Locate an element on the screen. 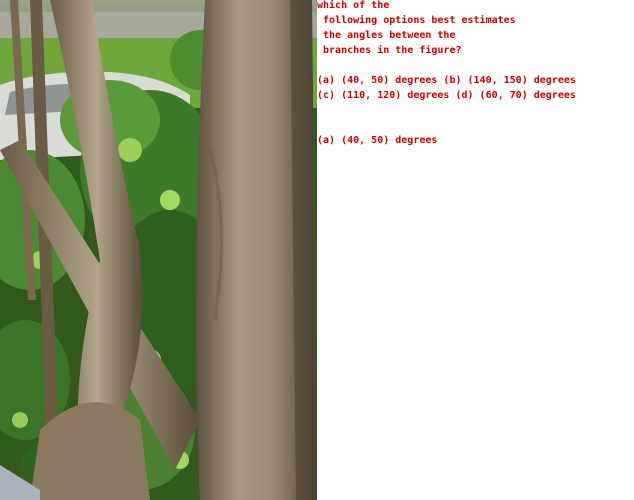  question-line: branches in the figure? is located at coordinates (389, 50).